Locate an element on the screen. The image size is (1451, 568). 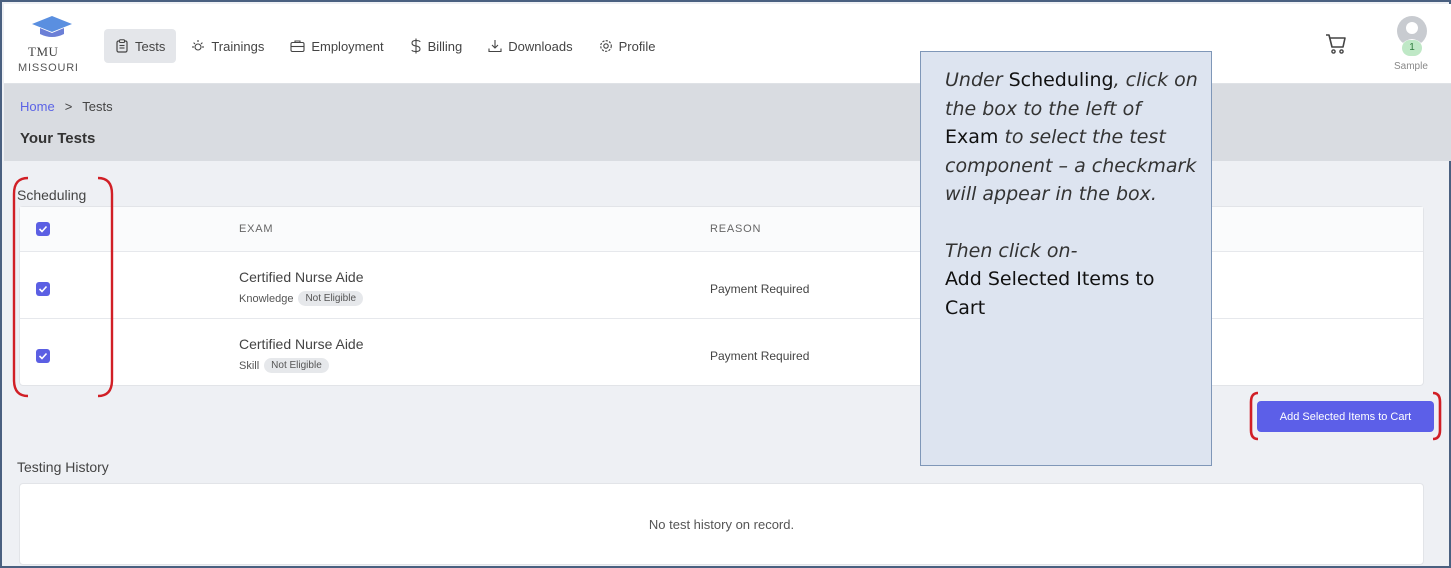
cart-count-badge: 1 is located at coordinates (1412, 48).